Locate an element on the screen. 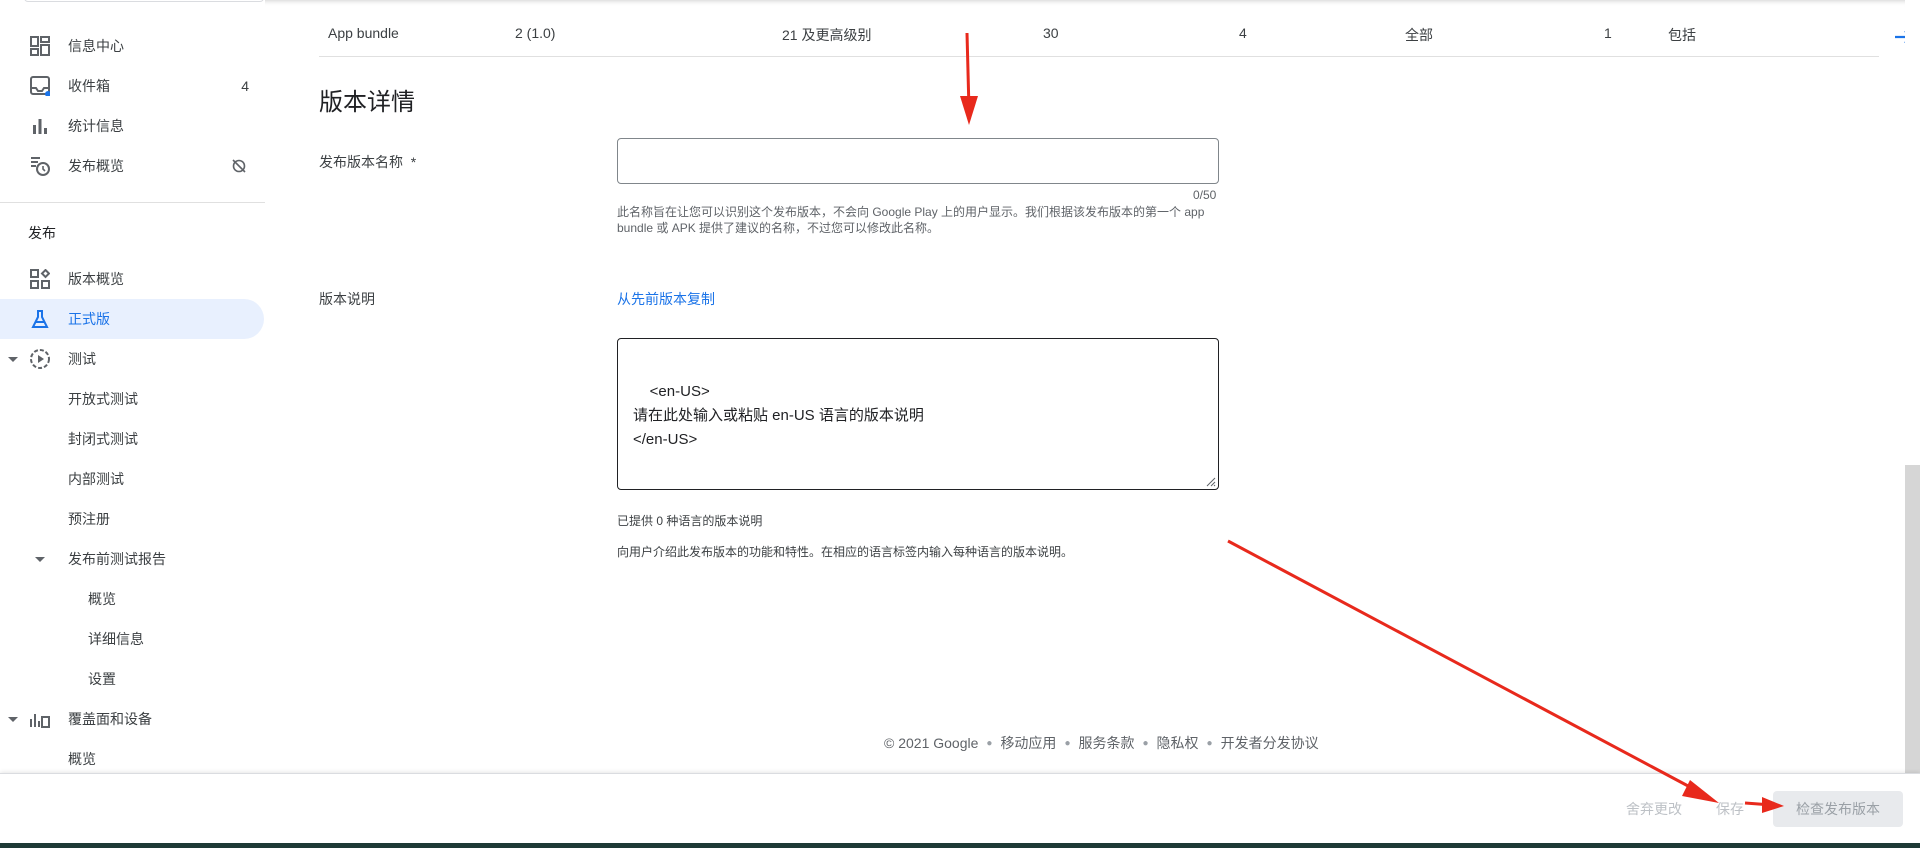 This screenshot has height=848, width=1920. dashboard-icon is located at coordinates (40, 46).